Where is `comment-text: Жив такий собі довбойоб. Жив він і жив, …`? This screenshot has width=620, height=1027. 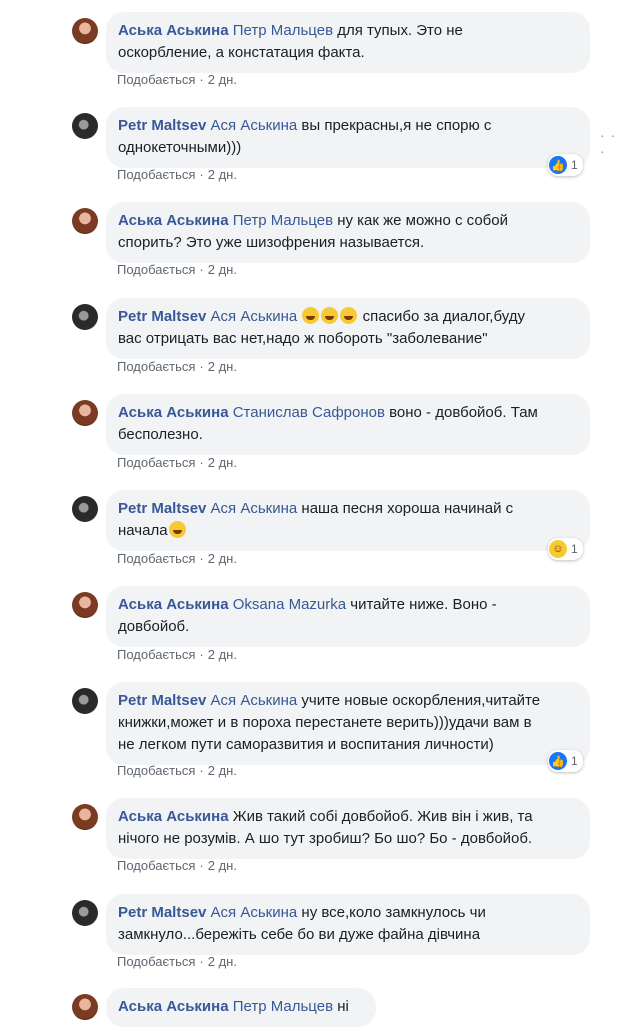 comment-text: Жив такий собі довбойоб. Жив він і жив, … is located at coordinates (382, 816).